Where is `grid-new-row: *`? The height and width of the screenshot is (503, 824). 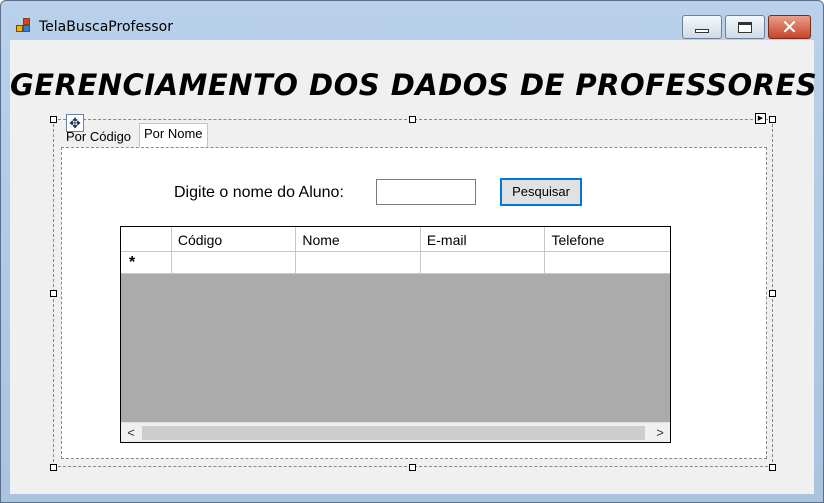
grid-new-row: * is located at coordinates (395, 263).